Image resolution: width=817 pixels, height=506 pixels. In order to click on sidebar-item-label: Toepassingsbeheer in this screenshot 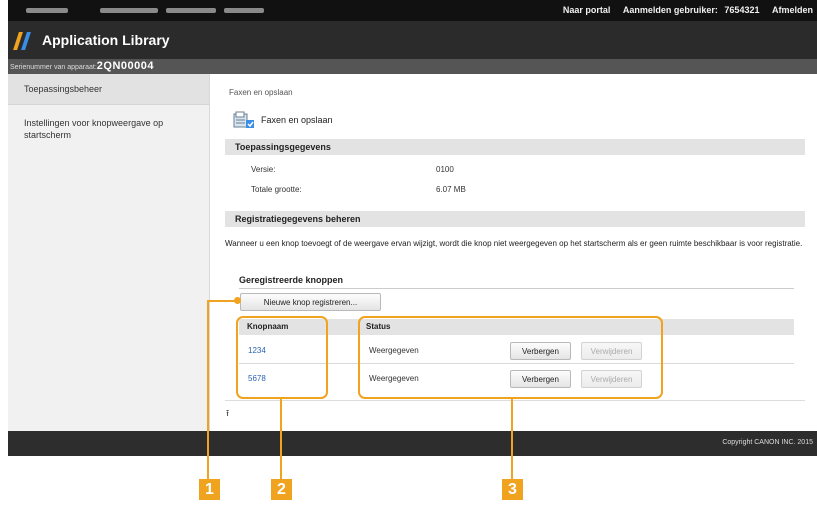, I will do `click(63, 89)`.